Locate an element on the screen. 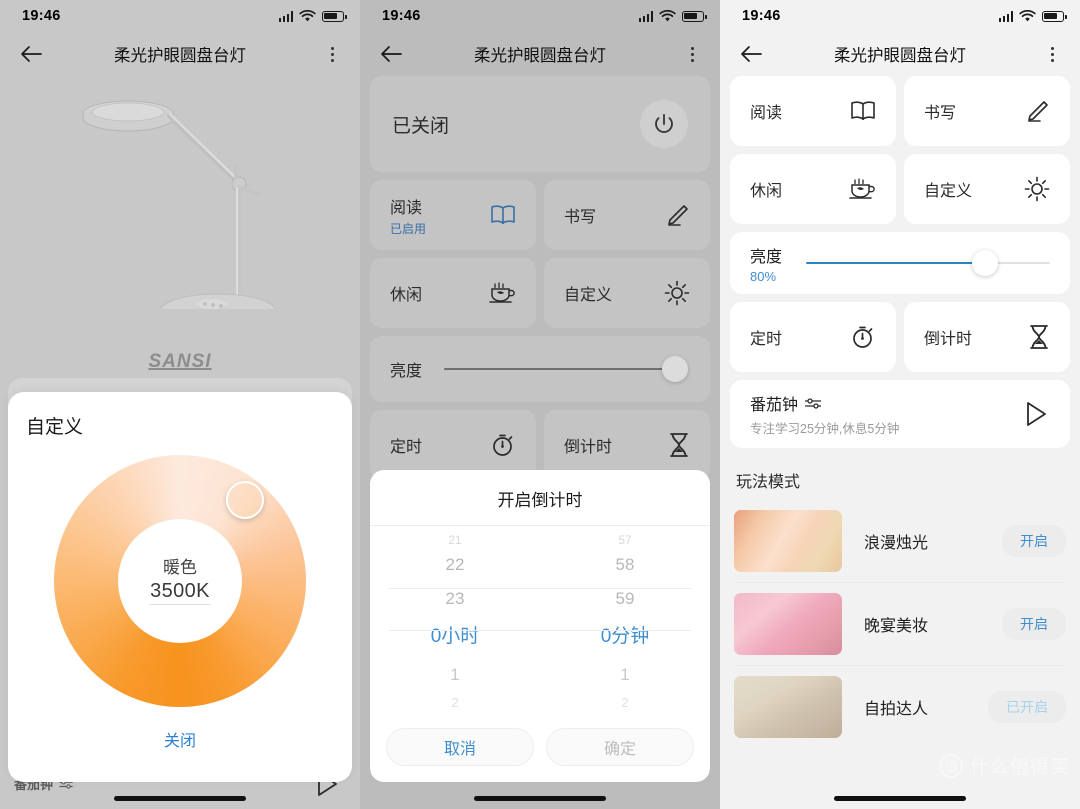 The height and width of the screenshot is (809, 1080). mode-label: 休闲 is located at coordinates (766, 191).